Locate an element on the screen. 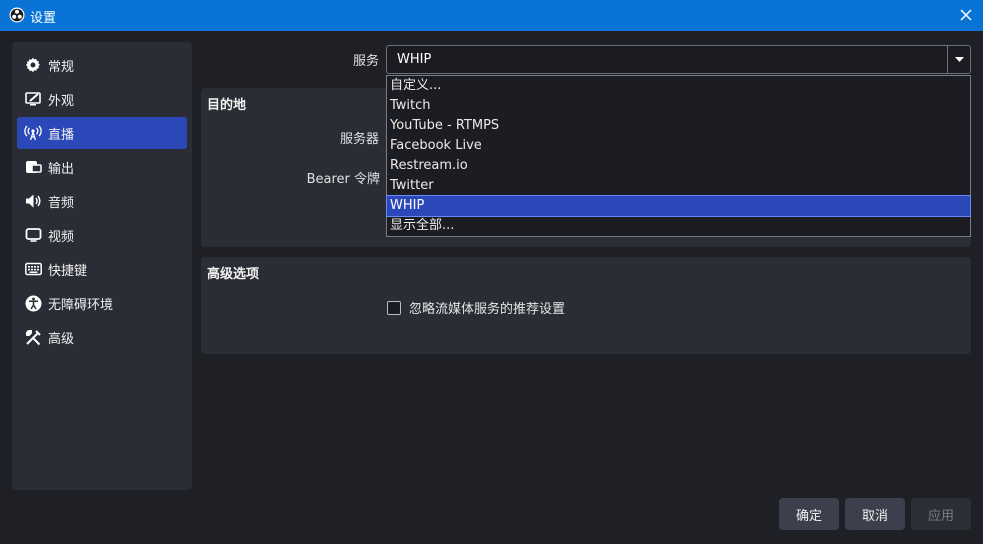  chevron-down-icon is located at coordinates (959, 59).